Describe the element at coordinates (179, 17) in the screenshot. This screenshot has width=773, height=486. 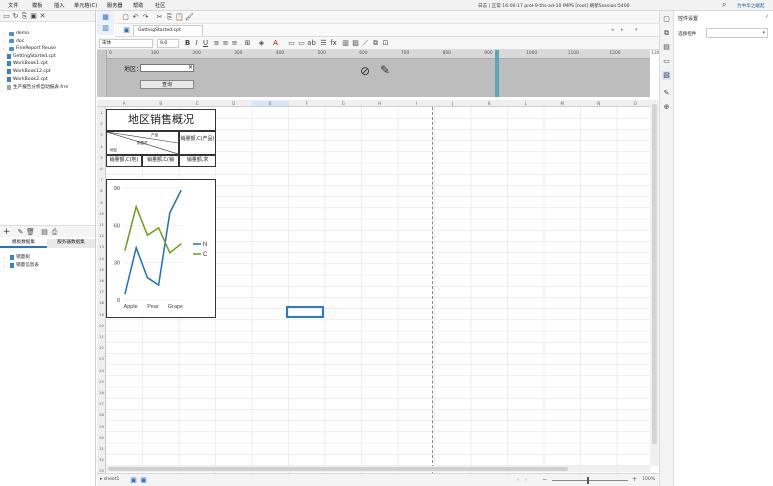
I see `paste-icon: 📋` at that location.